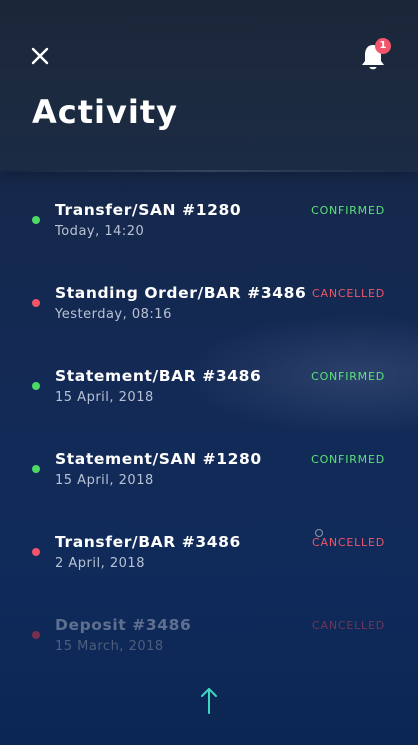  What do you see at coordinates (105, 112) in the screenshot?
I see `page-title: Activity` at bounding box center [105, 112].